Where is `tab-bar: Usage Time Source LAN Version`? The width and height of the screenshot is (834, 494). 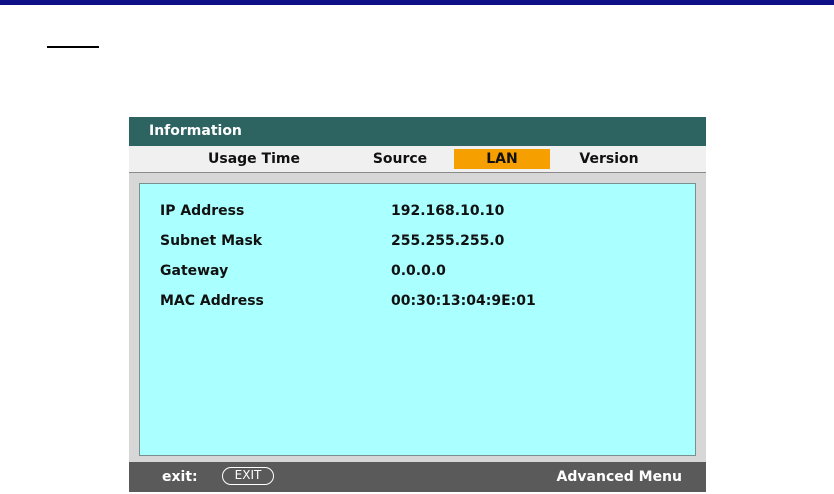 tab-bar: Usage Time Source LAN Version is located at coordinates (417, 159).